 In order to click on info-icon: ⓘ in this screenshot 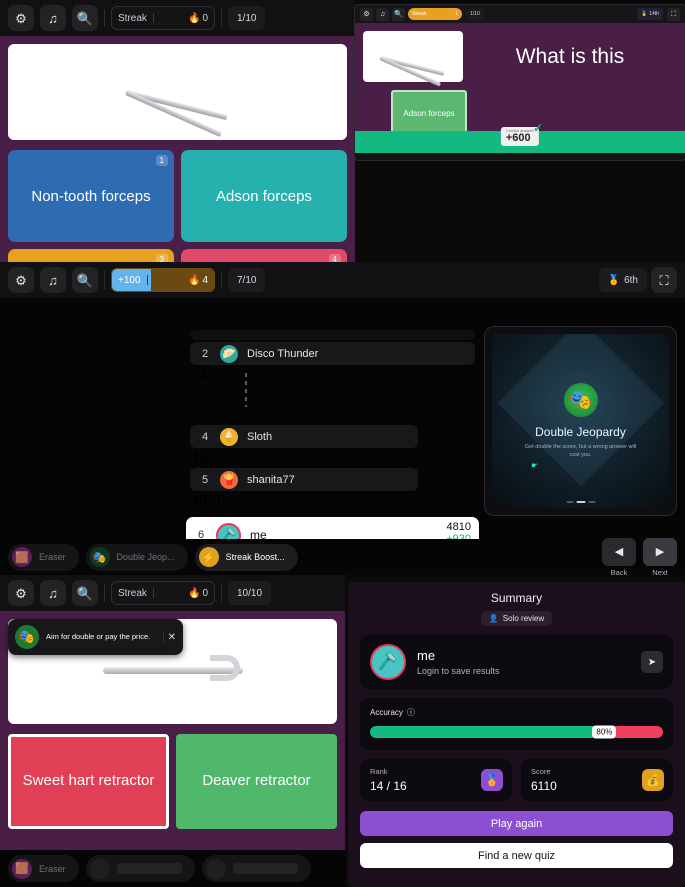, I will do `click(411, 712)`.